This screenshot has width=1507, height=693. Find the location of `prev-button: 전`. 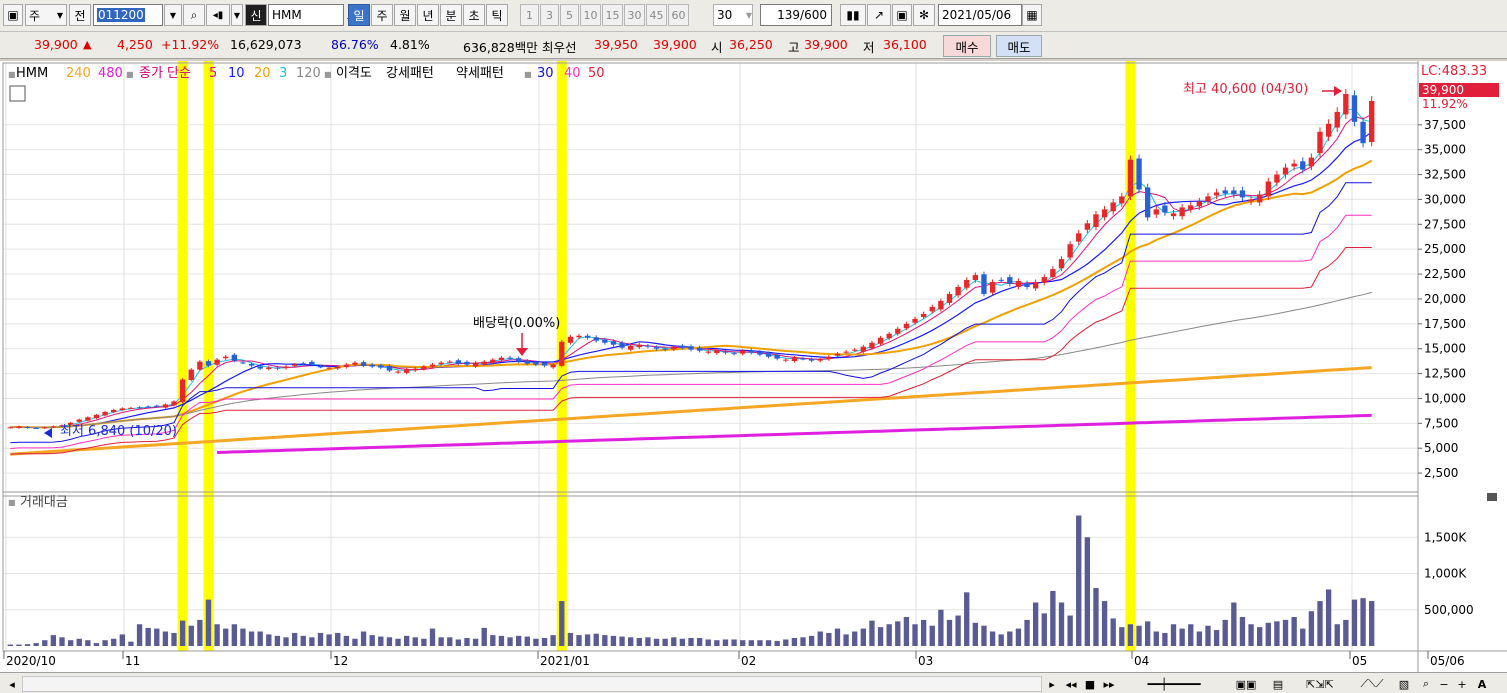

prev-button: 전 is located at coordinates (80, 15).